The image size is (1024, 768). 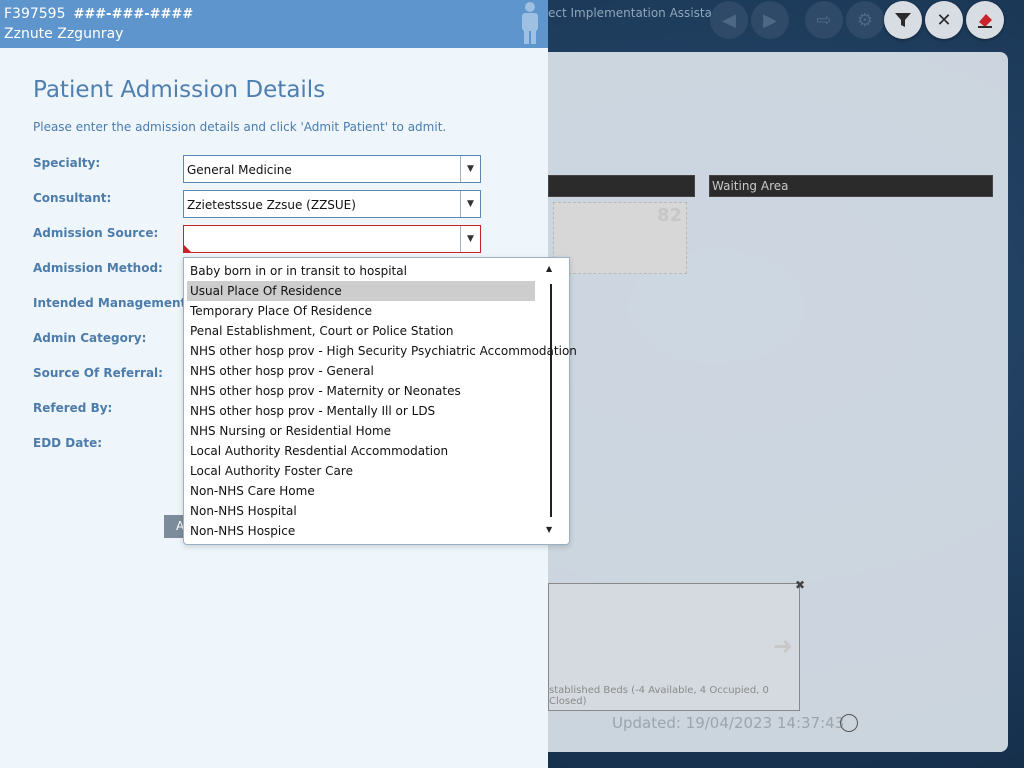 What do you see at coordinates (64, 34) in the screenshot?
I see `patient-name: Zznute Zzgunray` at bounding box center [64, 34].